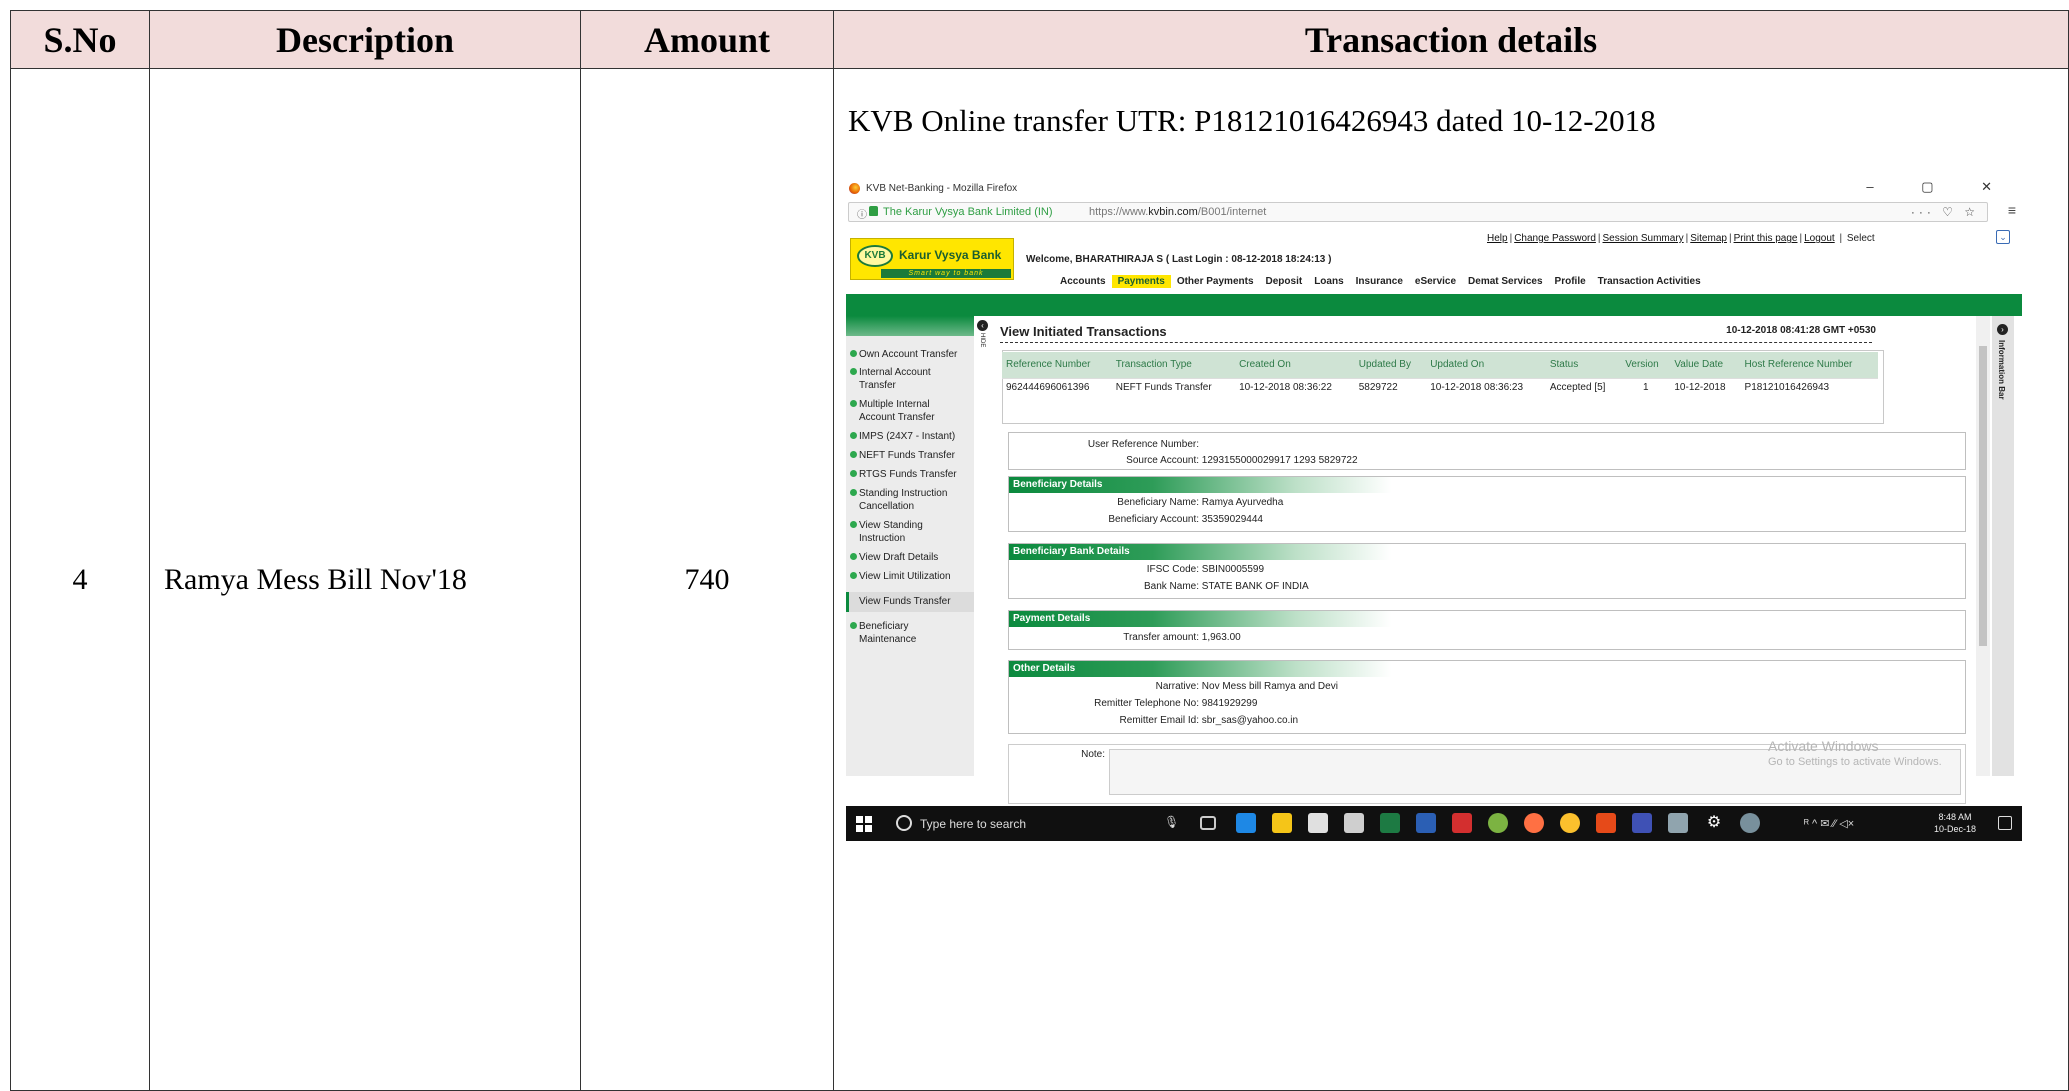  I want to click on sidebar-item-imps: IMPS (24X7 - Instant), so click(910, 436).